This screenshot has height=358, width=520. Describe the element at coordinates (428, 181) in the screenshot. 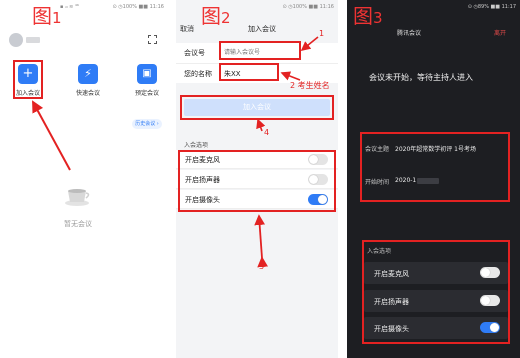

I see `start-time-blurred` at that location.